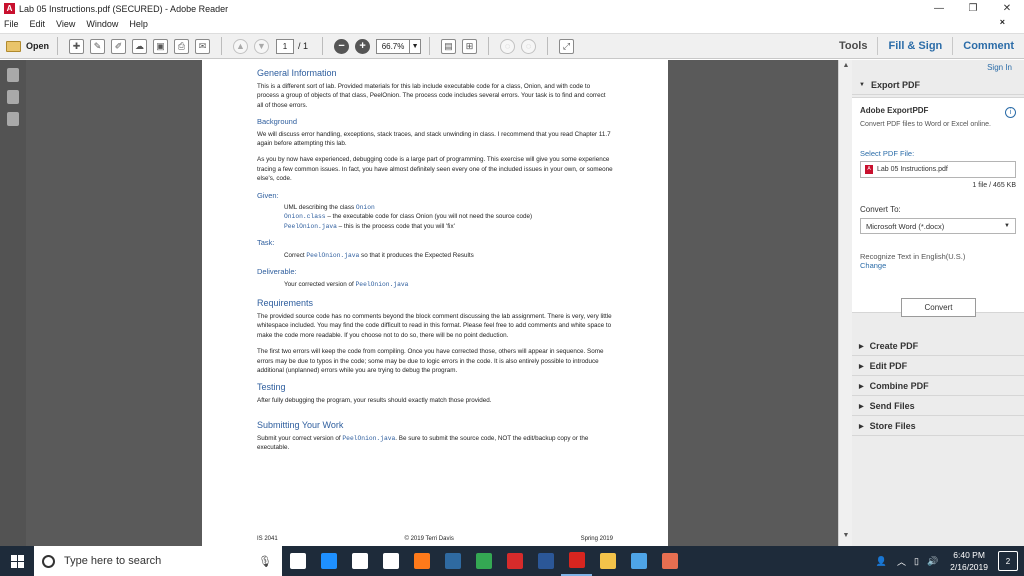  What do you see at coordinates (297, 561) in the screenshot?
I see `task-view-icon` at bounding box center [297, 561].